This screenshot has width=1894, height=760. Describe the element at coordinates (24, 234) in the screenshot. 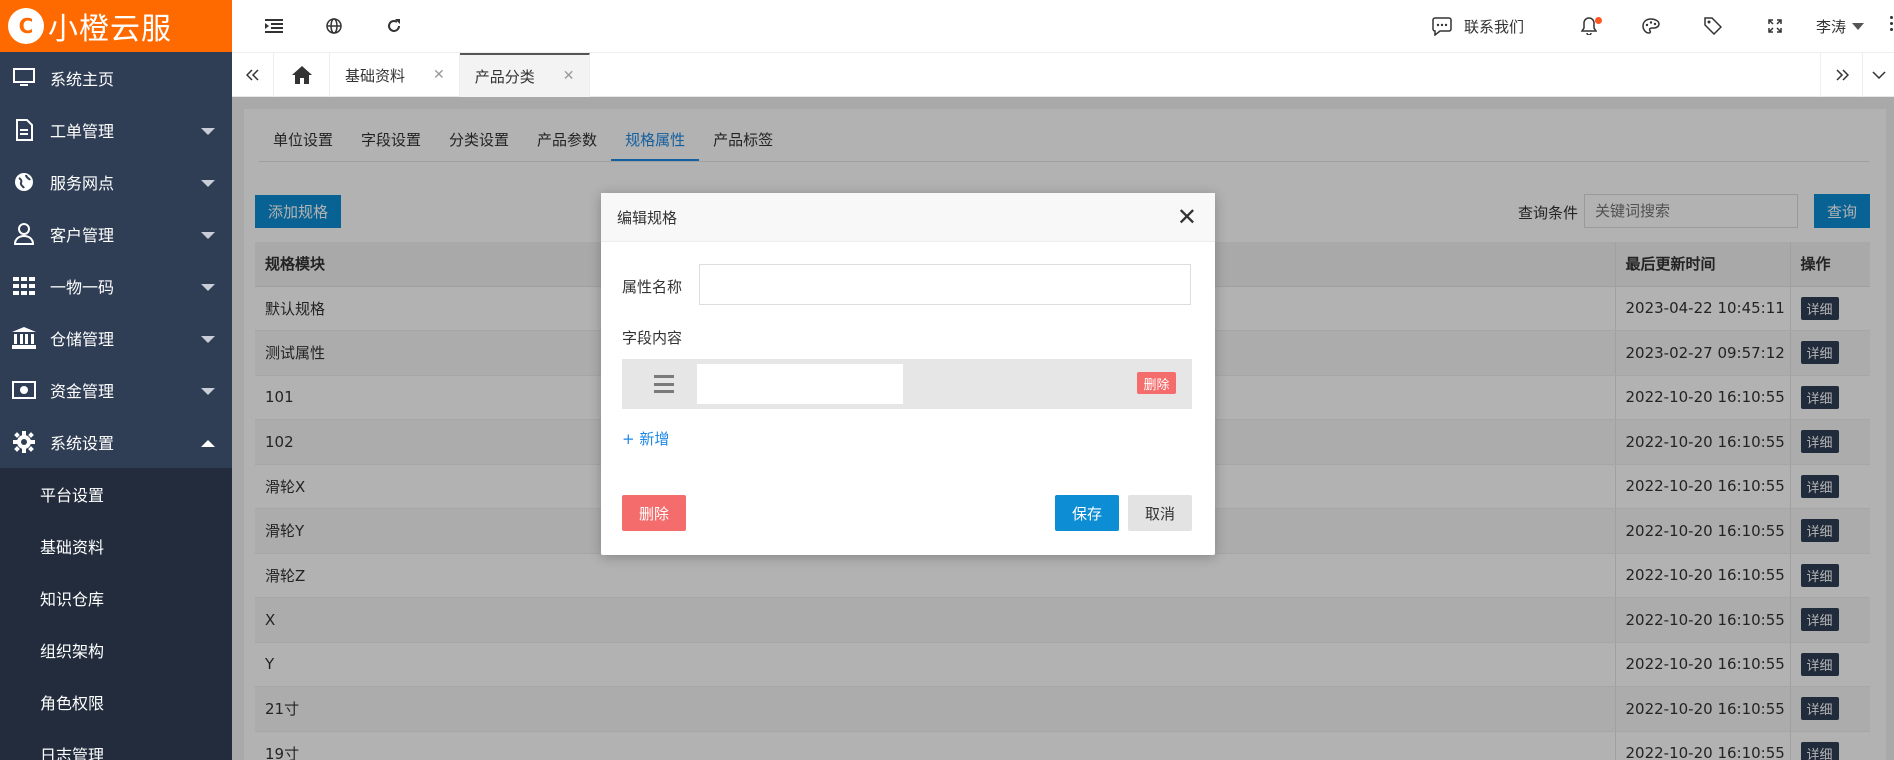

I see `user-icon` at that location.